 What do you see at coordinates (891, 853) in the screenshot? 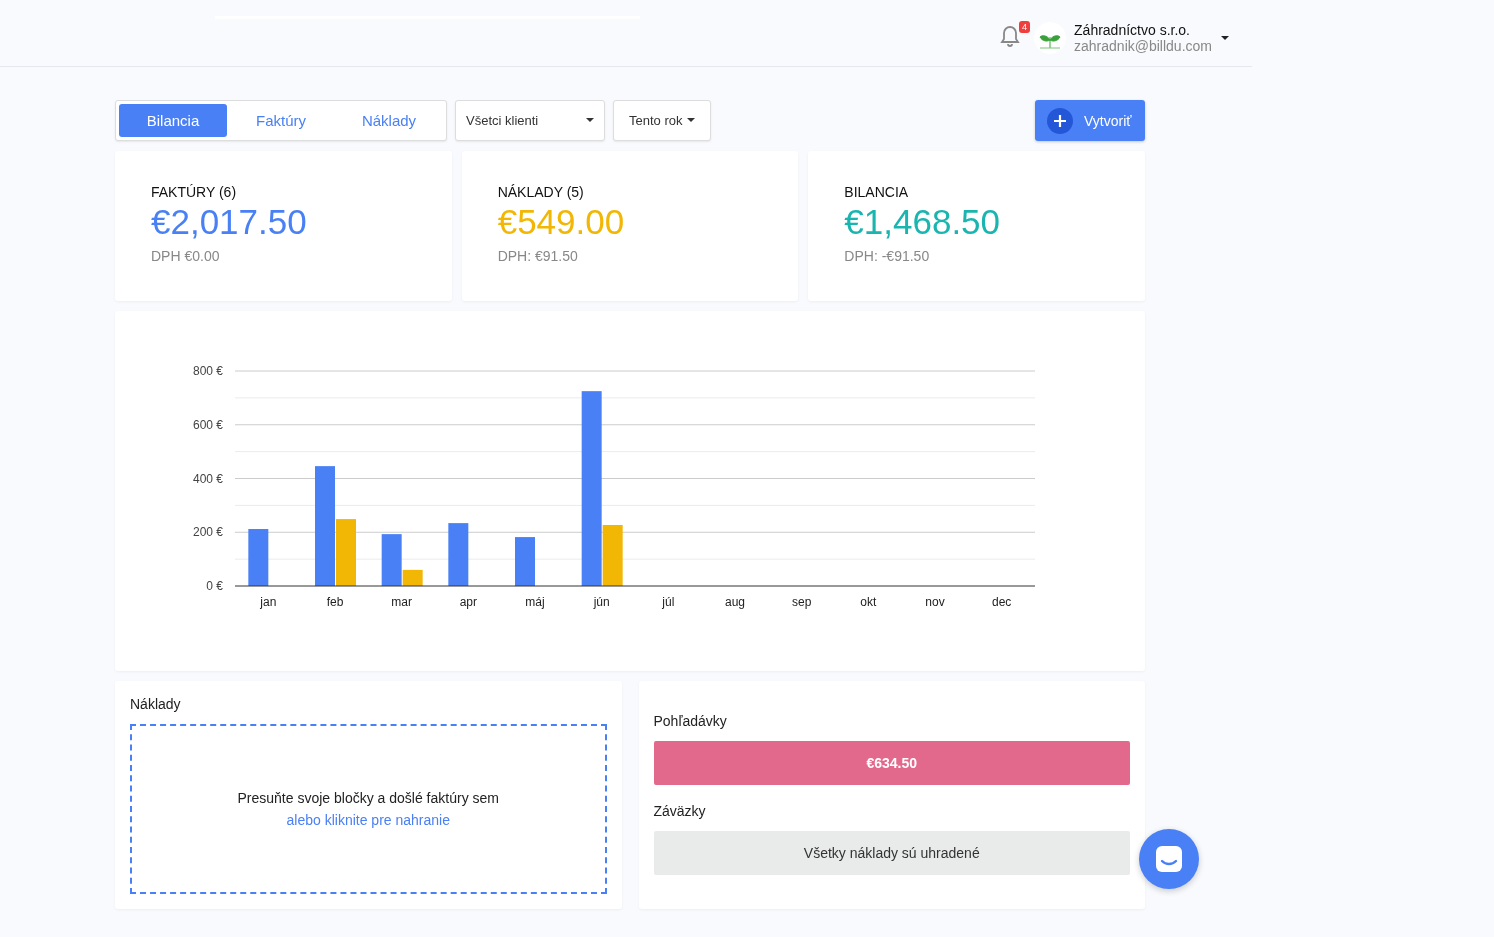
I see `liabilities-status-bar: Všetky náklady sú uhradené` at bounding box center [891, 853].